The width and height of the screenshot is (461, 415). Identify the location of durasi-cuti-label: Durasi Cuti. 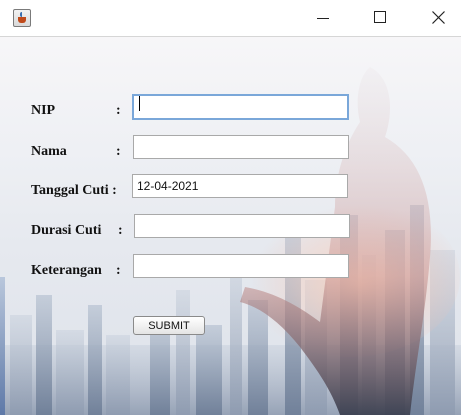
(66, 230).